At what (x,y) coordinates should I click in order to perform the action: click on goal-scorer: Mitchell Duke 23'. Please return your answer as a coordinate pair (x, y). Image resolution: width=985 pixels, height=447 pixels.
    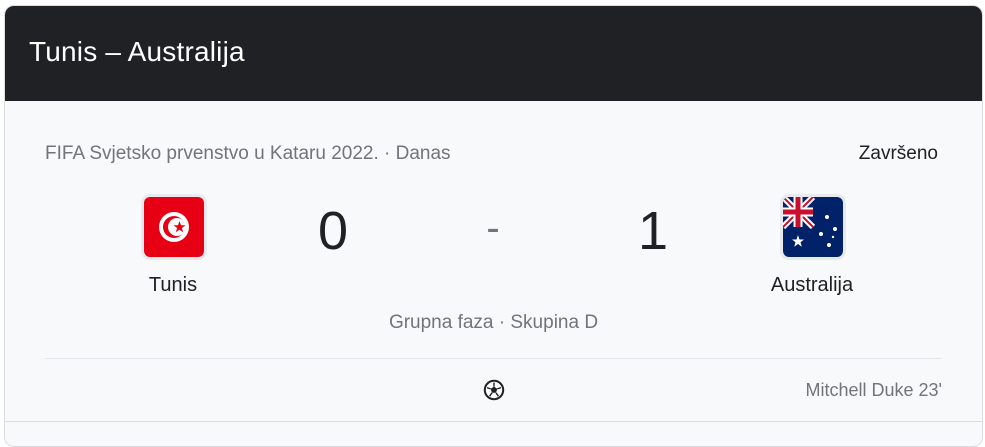
    Looking at the image, I should click on (874, 390).